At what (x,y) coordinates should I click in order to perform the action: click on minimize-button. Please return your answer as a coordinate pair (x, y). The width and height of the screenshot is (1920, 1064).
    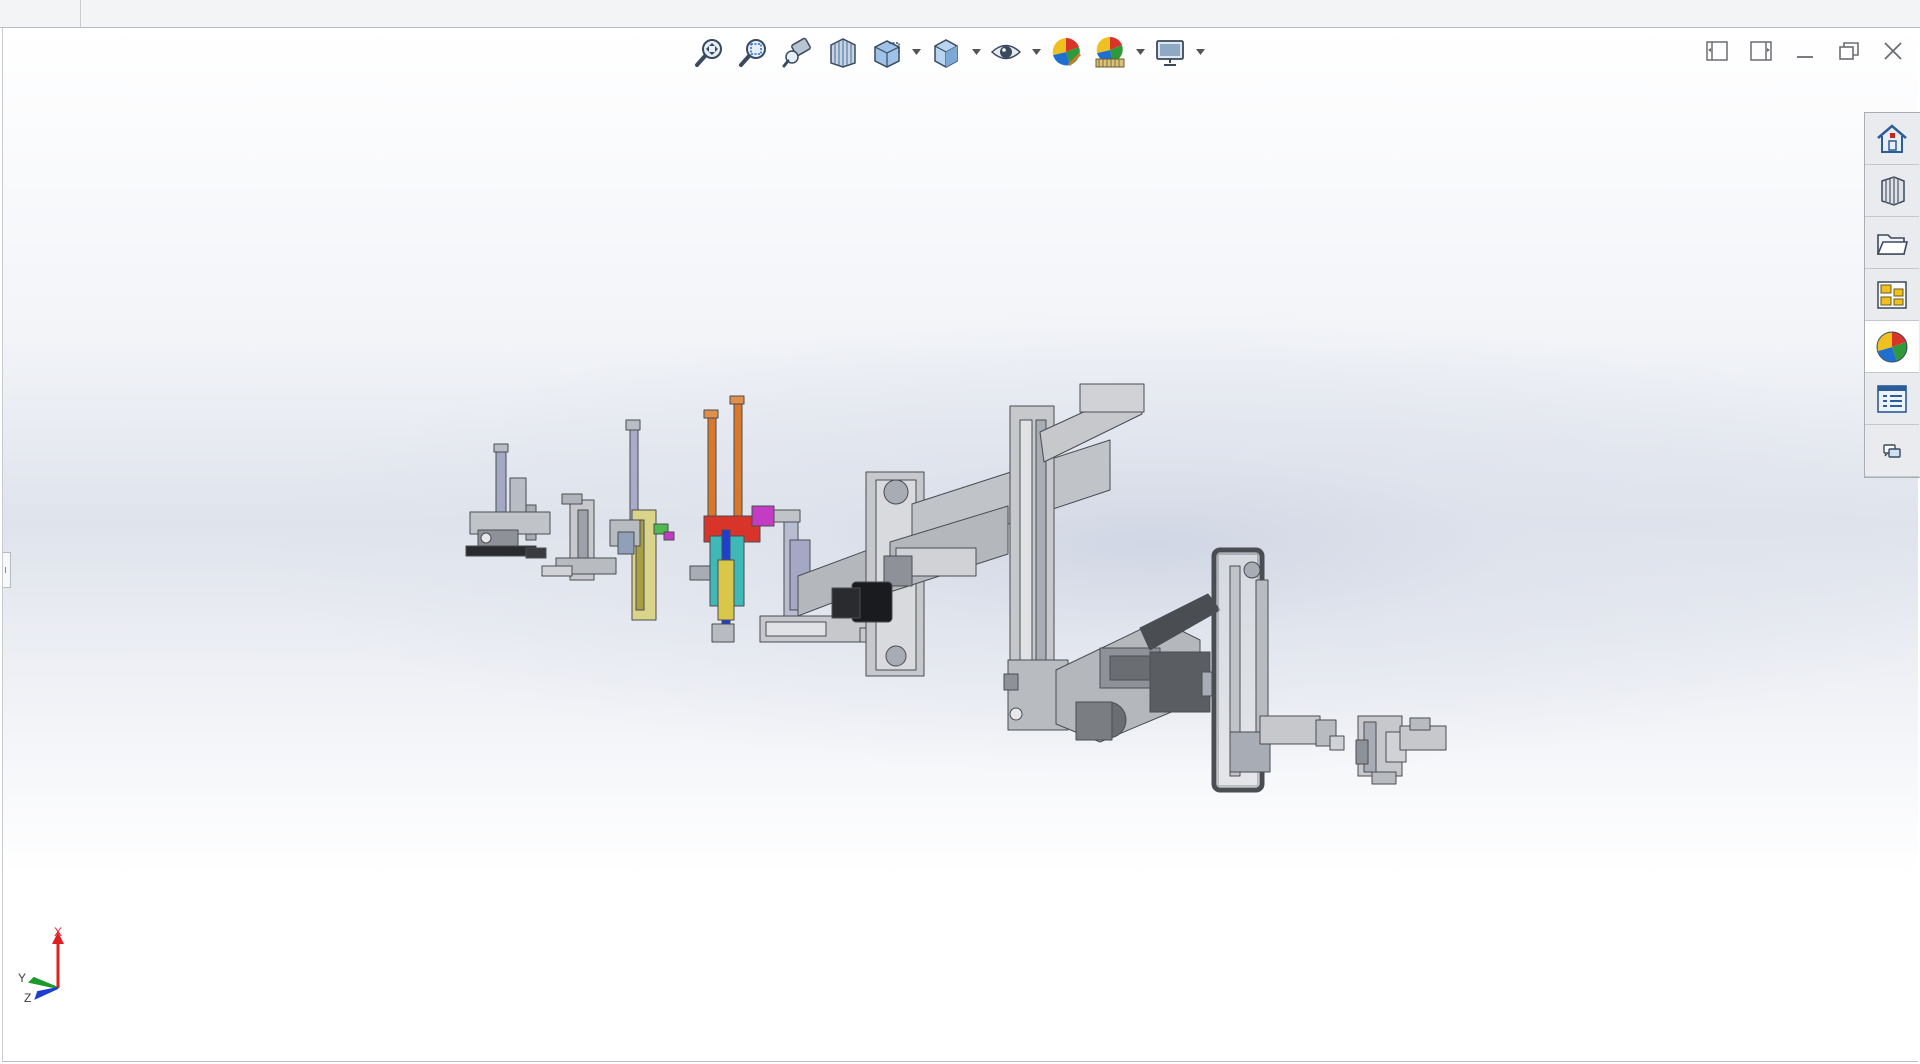
    Looking at the image, I should click on (1805, 51).